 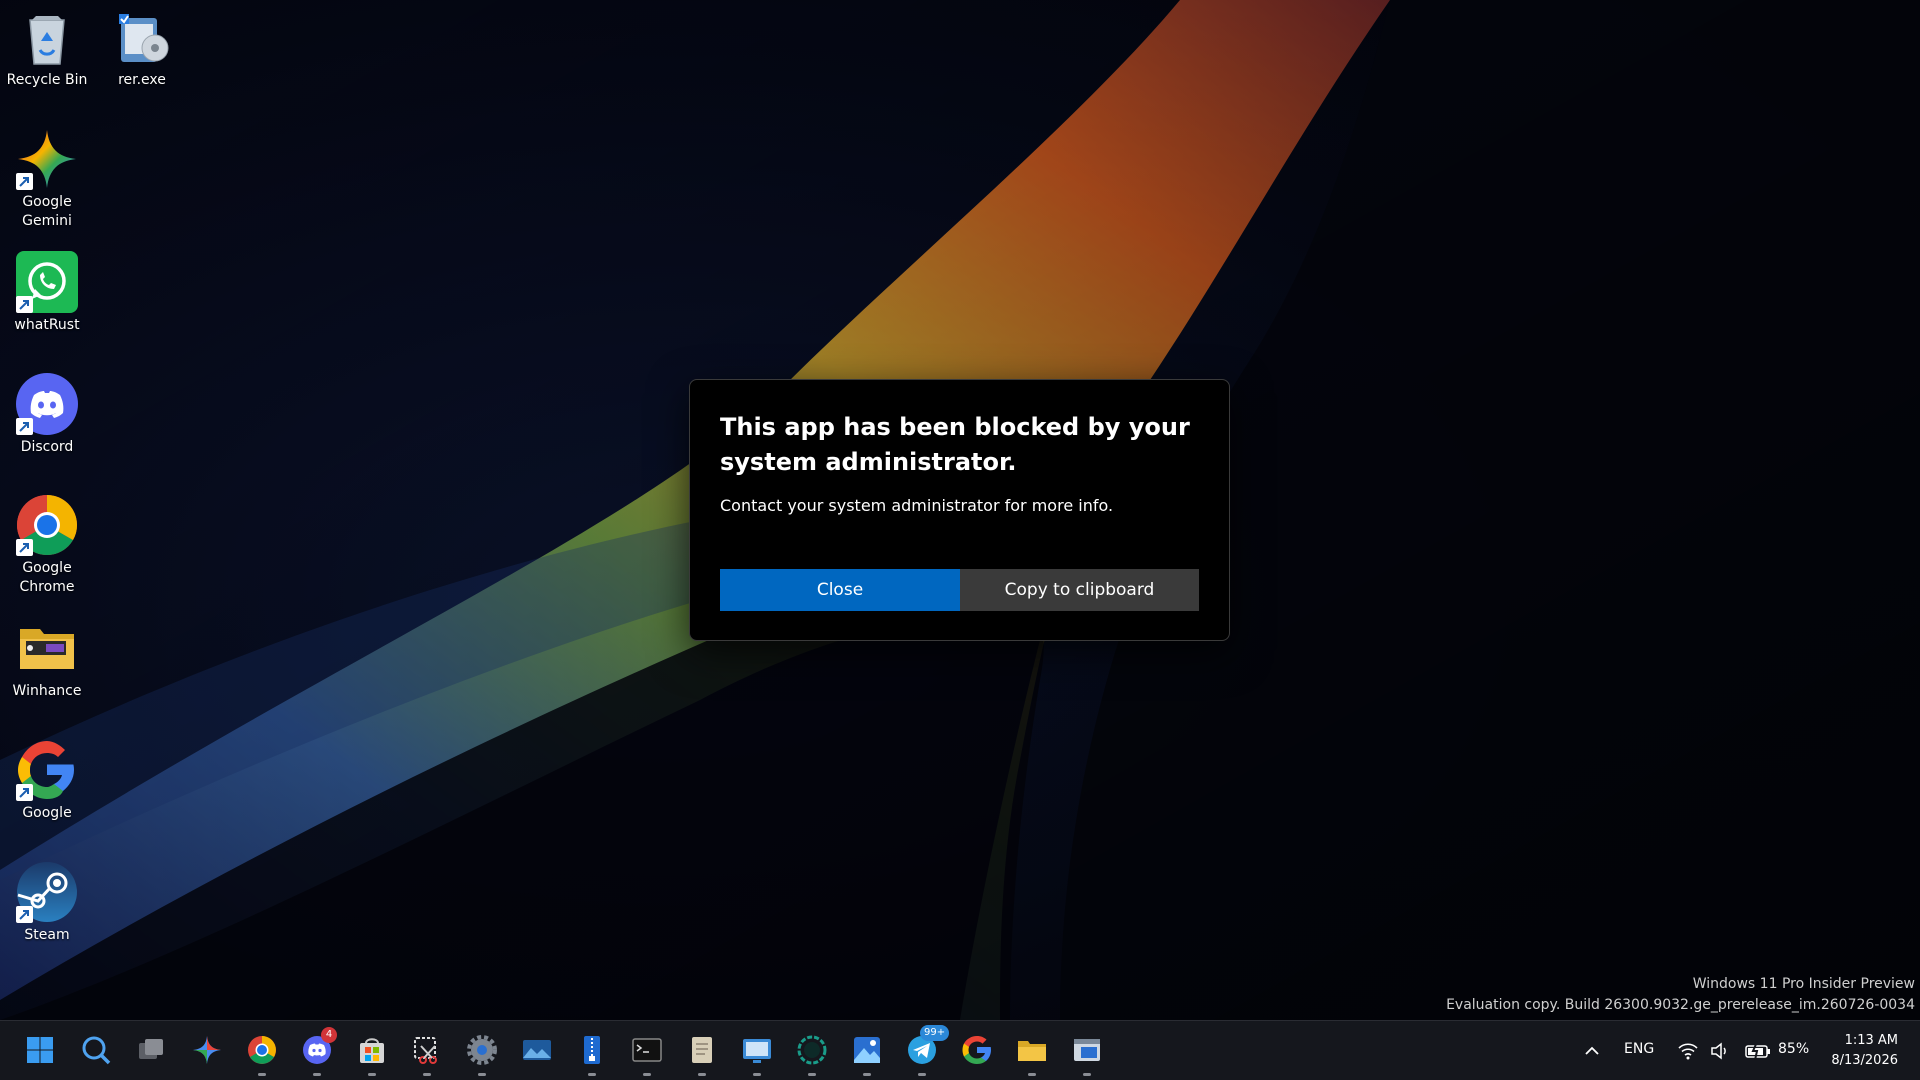 I want to click on desktop-icon-google-gemini: Google Gemini, so click(x=47, y=179).